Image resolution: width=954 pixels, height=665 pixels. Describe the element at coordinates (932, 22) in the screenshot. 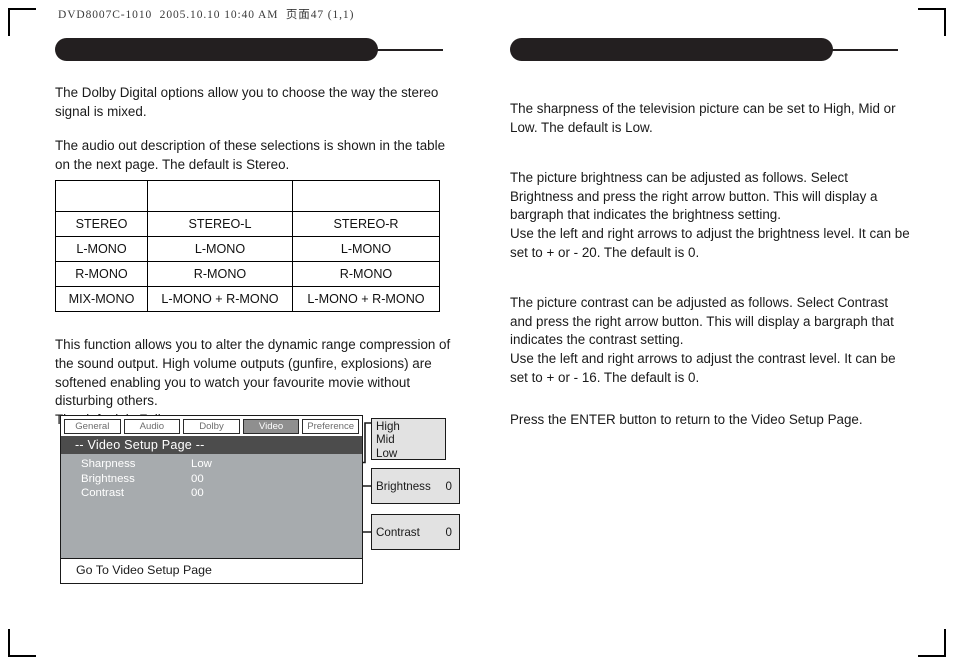

I see `crop-mark-top-right` at that location.